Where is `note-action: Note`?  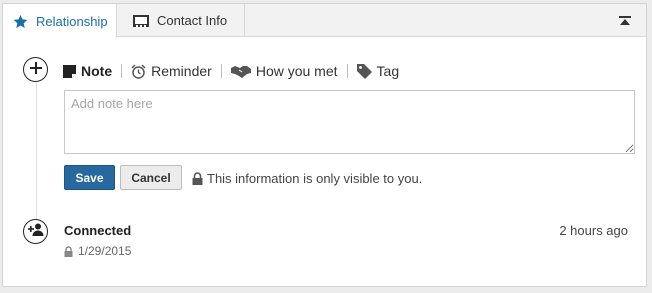 note-action: Note is located at coordinates (87, 71).